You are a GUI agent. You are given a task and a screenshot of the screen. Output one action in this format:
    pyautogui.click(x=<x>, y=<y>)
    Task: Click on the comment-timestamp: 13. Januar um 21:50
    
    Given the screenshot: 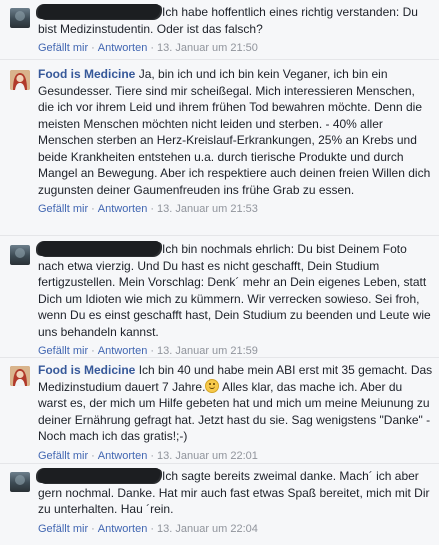 What is the action you would take?
    pyautogui.click(x=207, y=48)
    